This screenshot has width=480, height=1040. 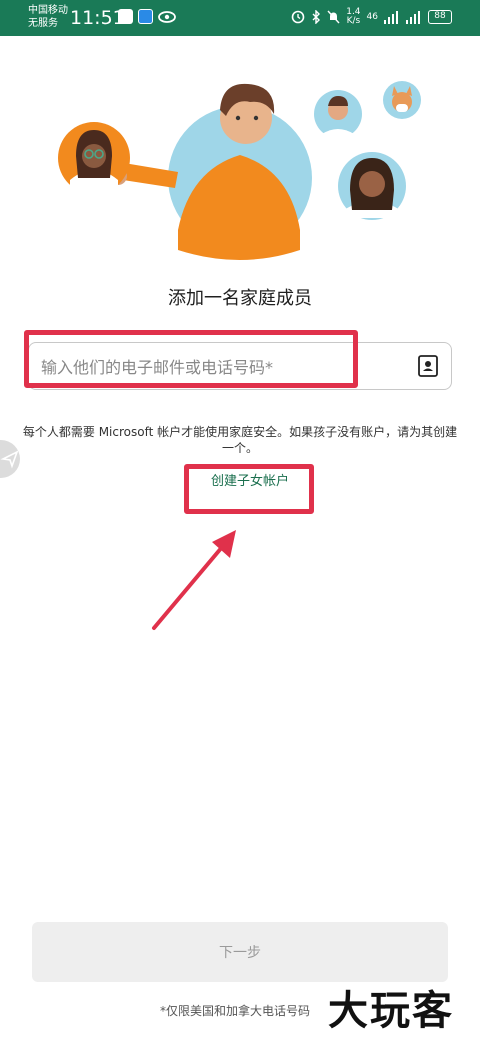 What do you see at coordinates (43, 23) in the screenshot?
I see `carrier-status: 无服务` at bounding box center [43, 23].